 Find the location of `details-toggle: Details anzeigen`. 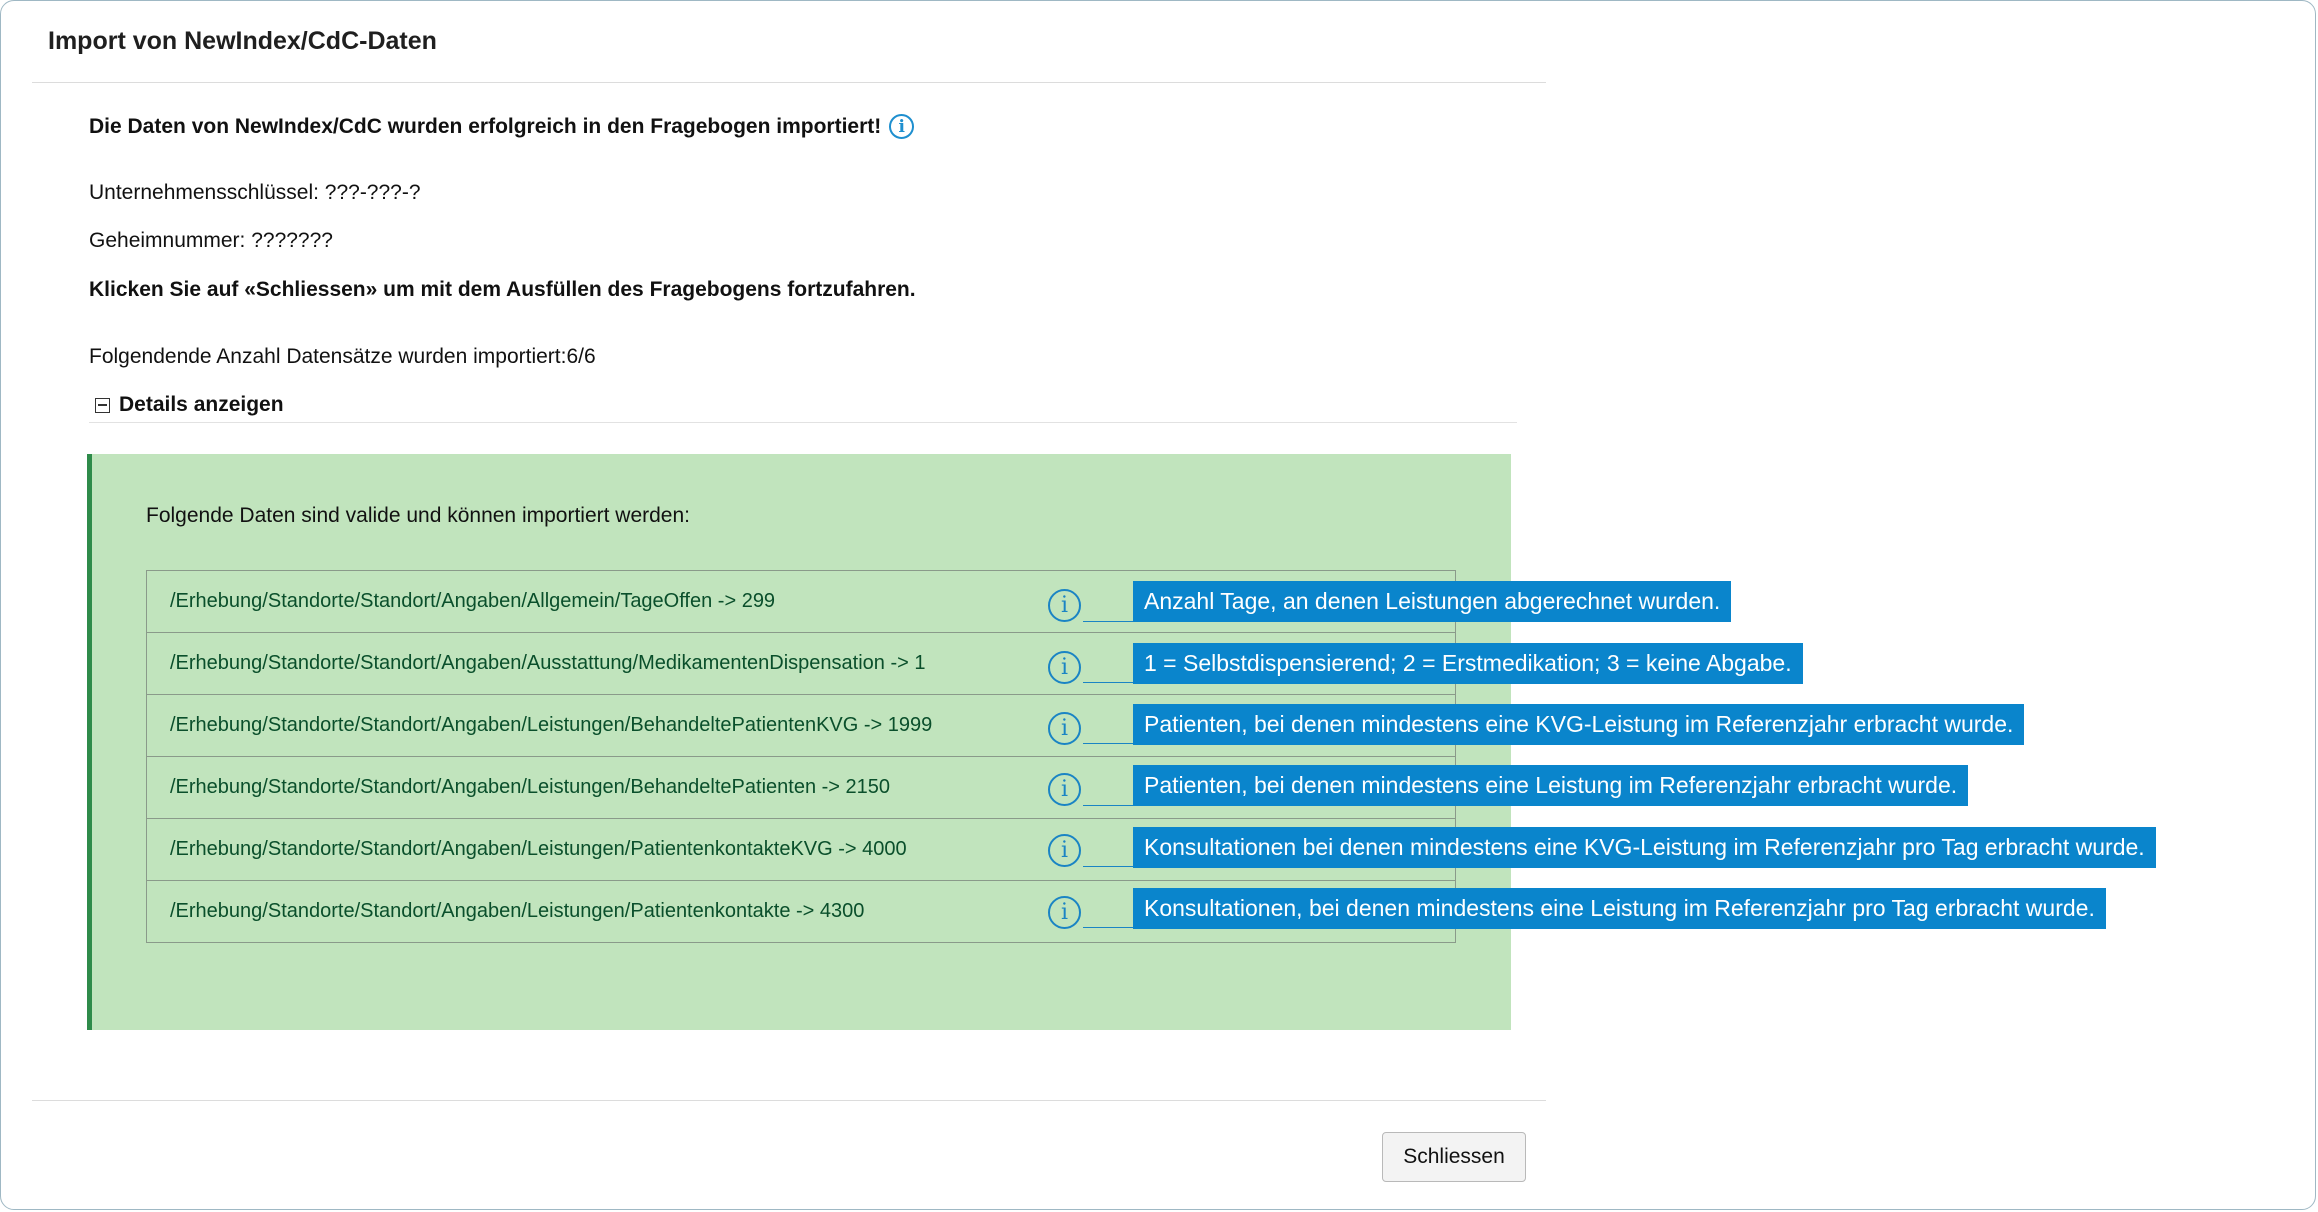

details-toggle: Details anzeigen is located at coordinates (189, 405).